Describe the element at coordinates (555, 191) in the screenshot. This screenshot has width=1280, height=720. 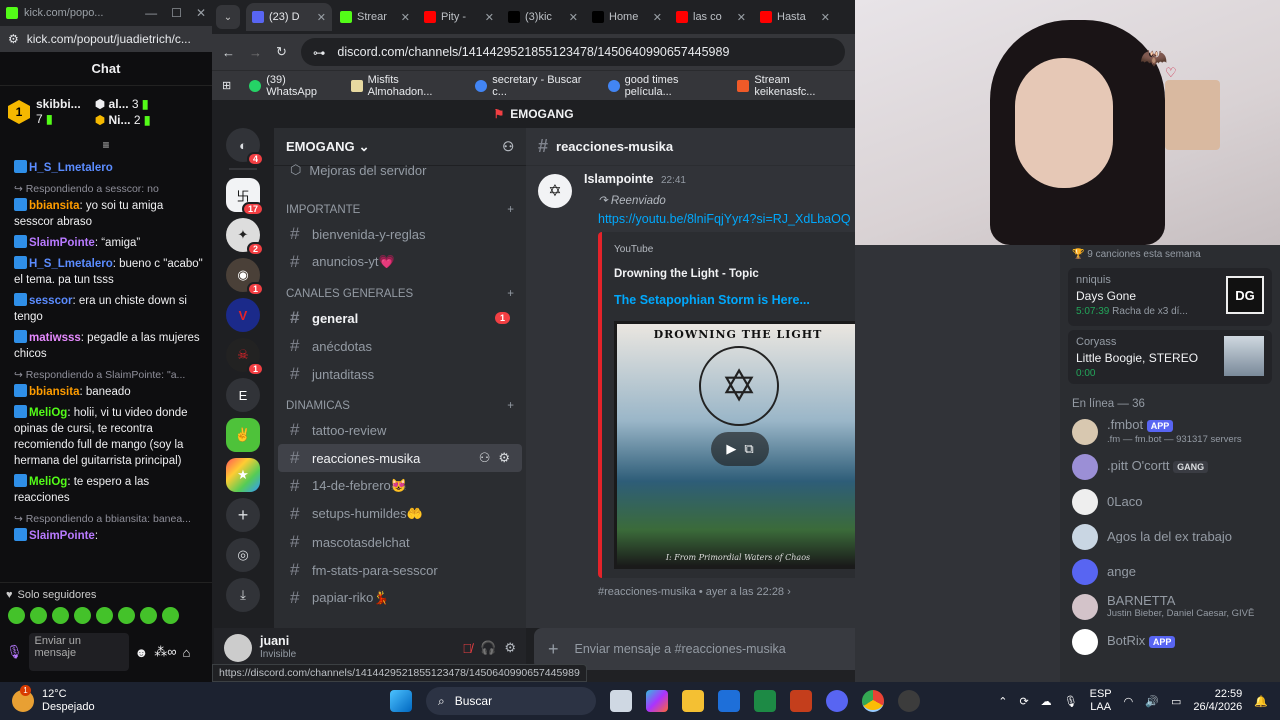
I see `author-avatar: ✡` at that location.